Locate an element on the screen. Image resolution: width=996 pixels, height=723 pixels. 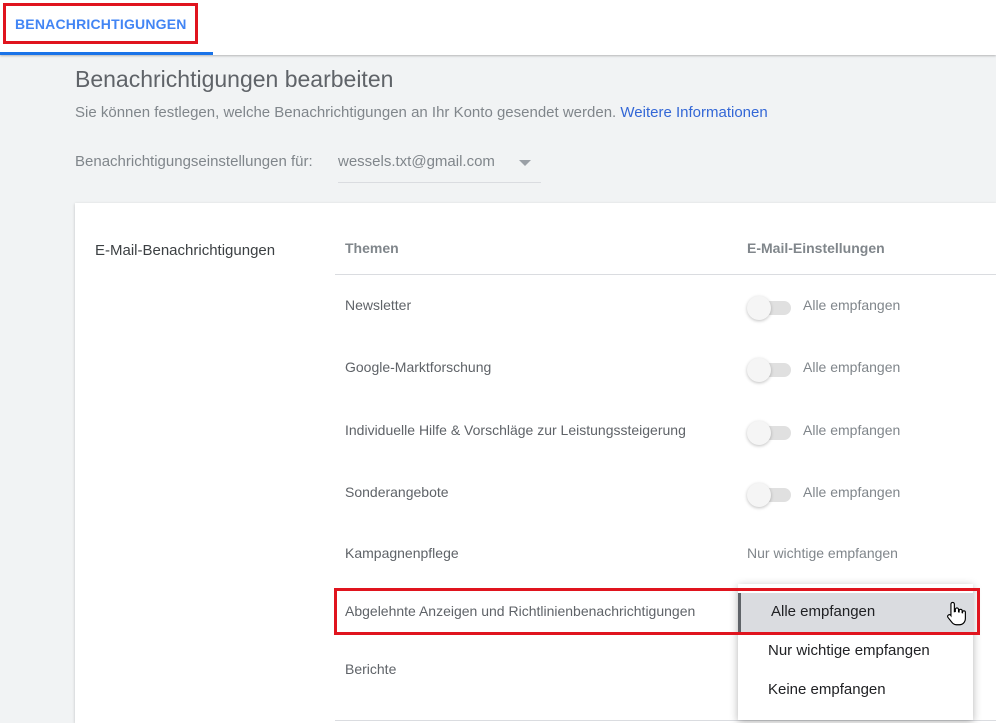
setting-value: Nur wichtige empfangen is located at coordinates (822, 553).